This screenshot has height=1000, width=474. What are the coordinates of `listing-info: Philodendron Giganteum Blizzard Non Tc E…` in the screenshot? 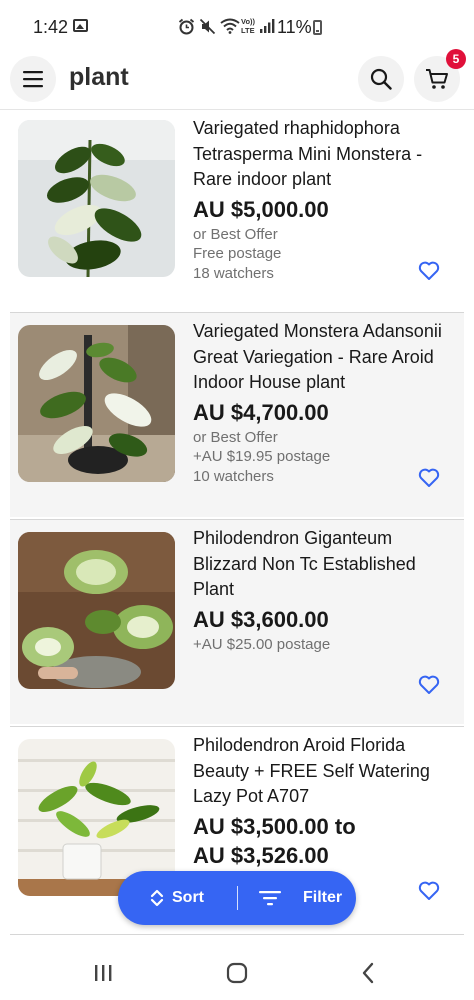 It's located at (325, 590).